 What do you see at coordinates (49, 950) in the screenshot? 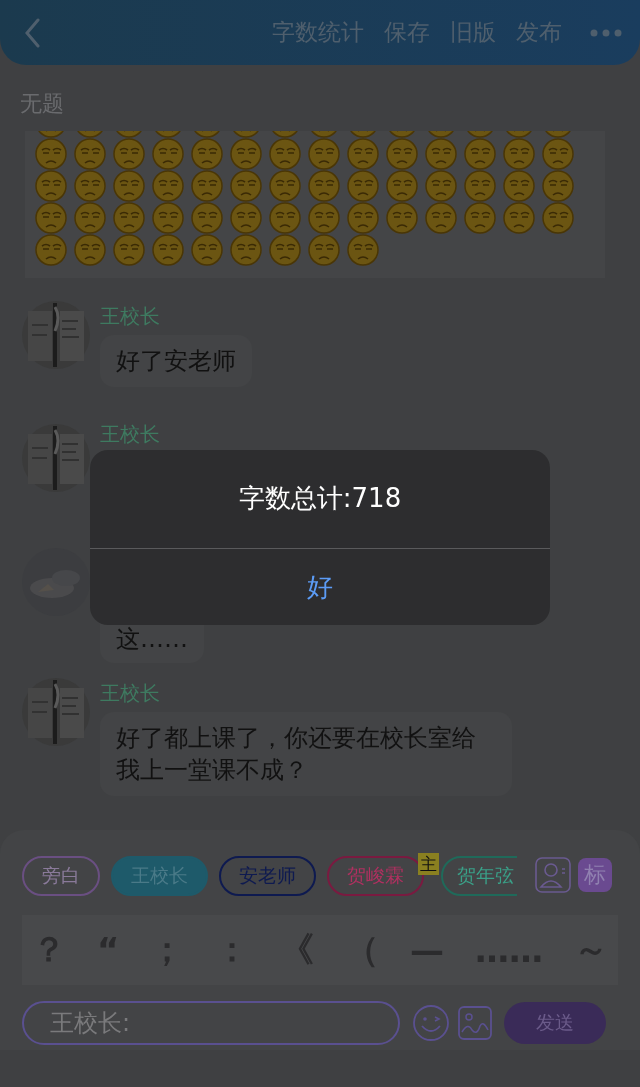
I see `punctuation-key: ？` at bounding box center [49, 950].